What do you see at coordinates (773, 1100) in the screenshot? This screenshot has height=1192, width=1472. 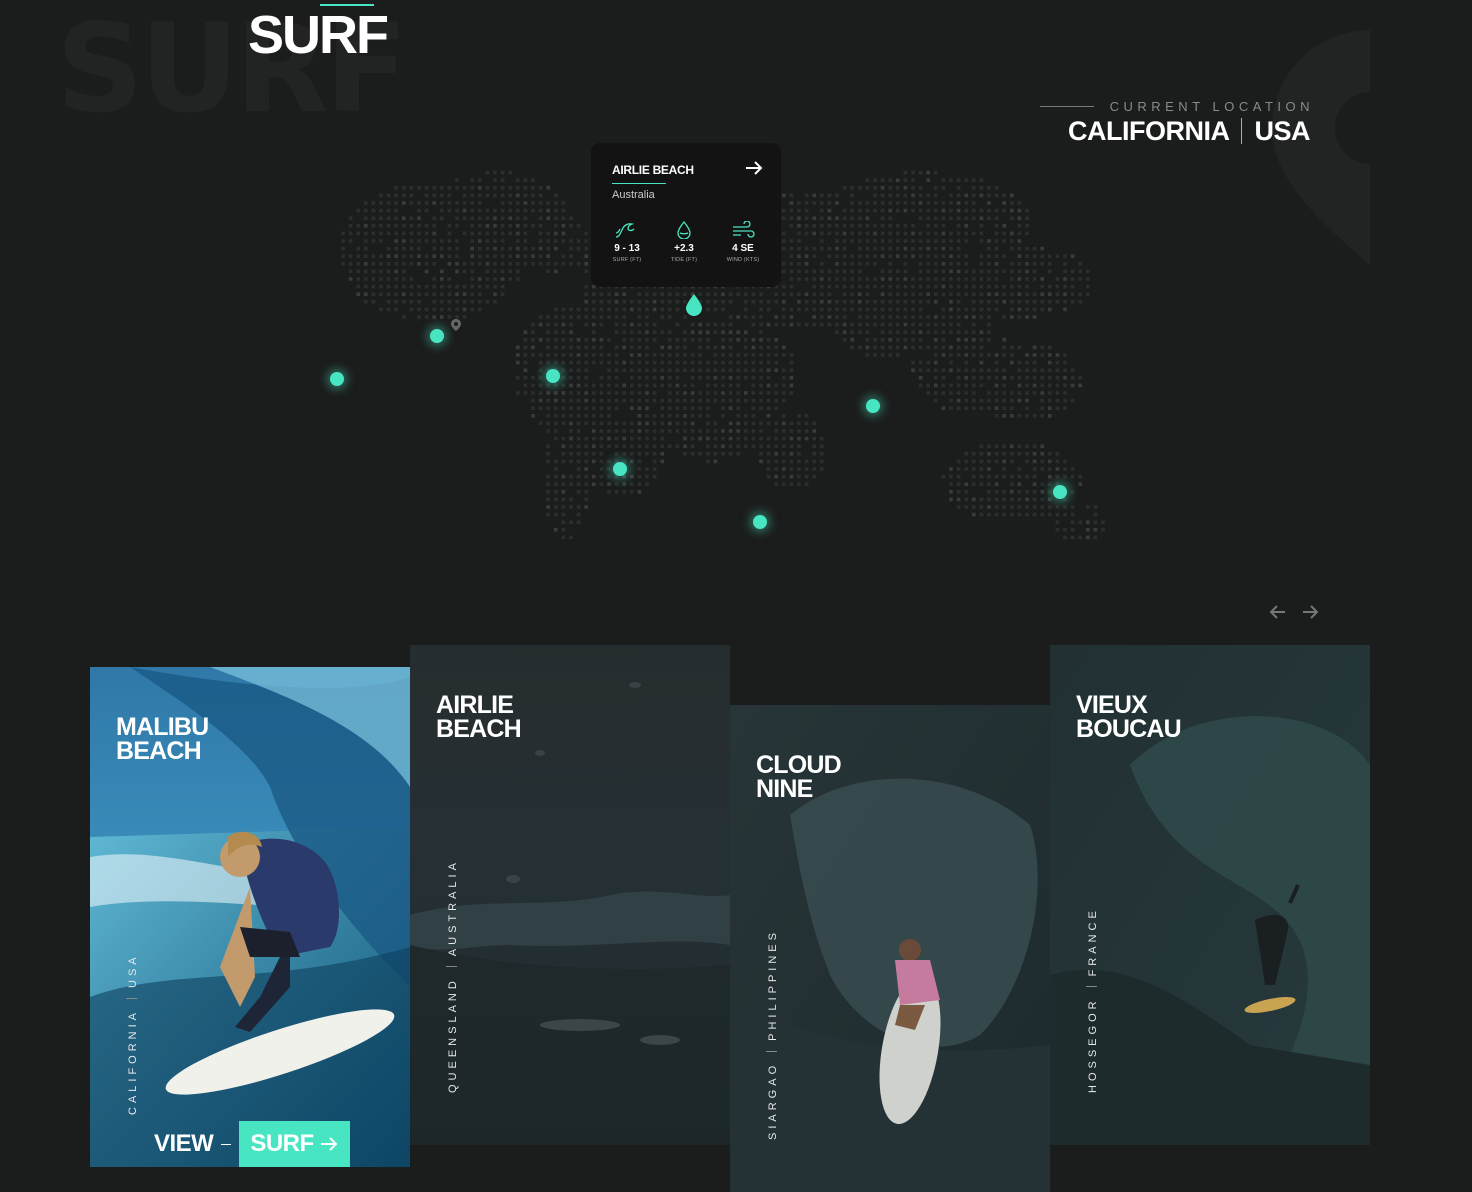 I see `card-region: SIARGAO` at bounding box center [773, 1100].